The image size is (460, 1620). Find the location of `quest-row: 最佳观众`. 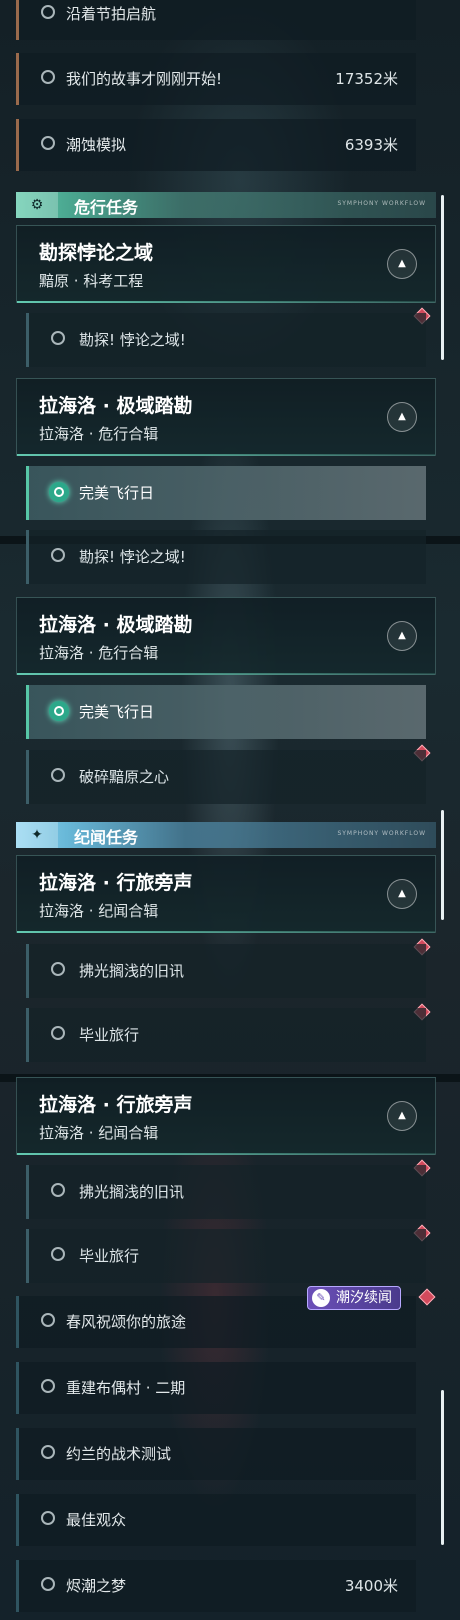

quest-row: 最佳观众 is located at coordinates (216, 1520).